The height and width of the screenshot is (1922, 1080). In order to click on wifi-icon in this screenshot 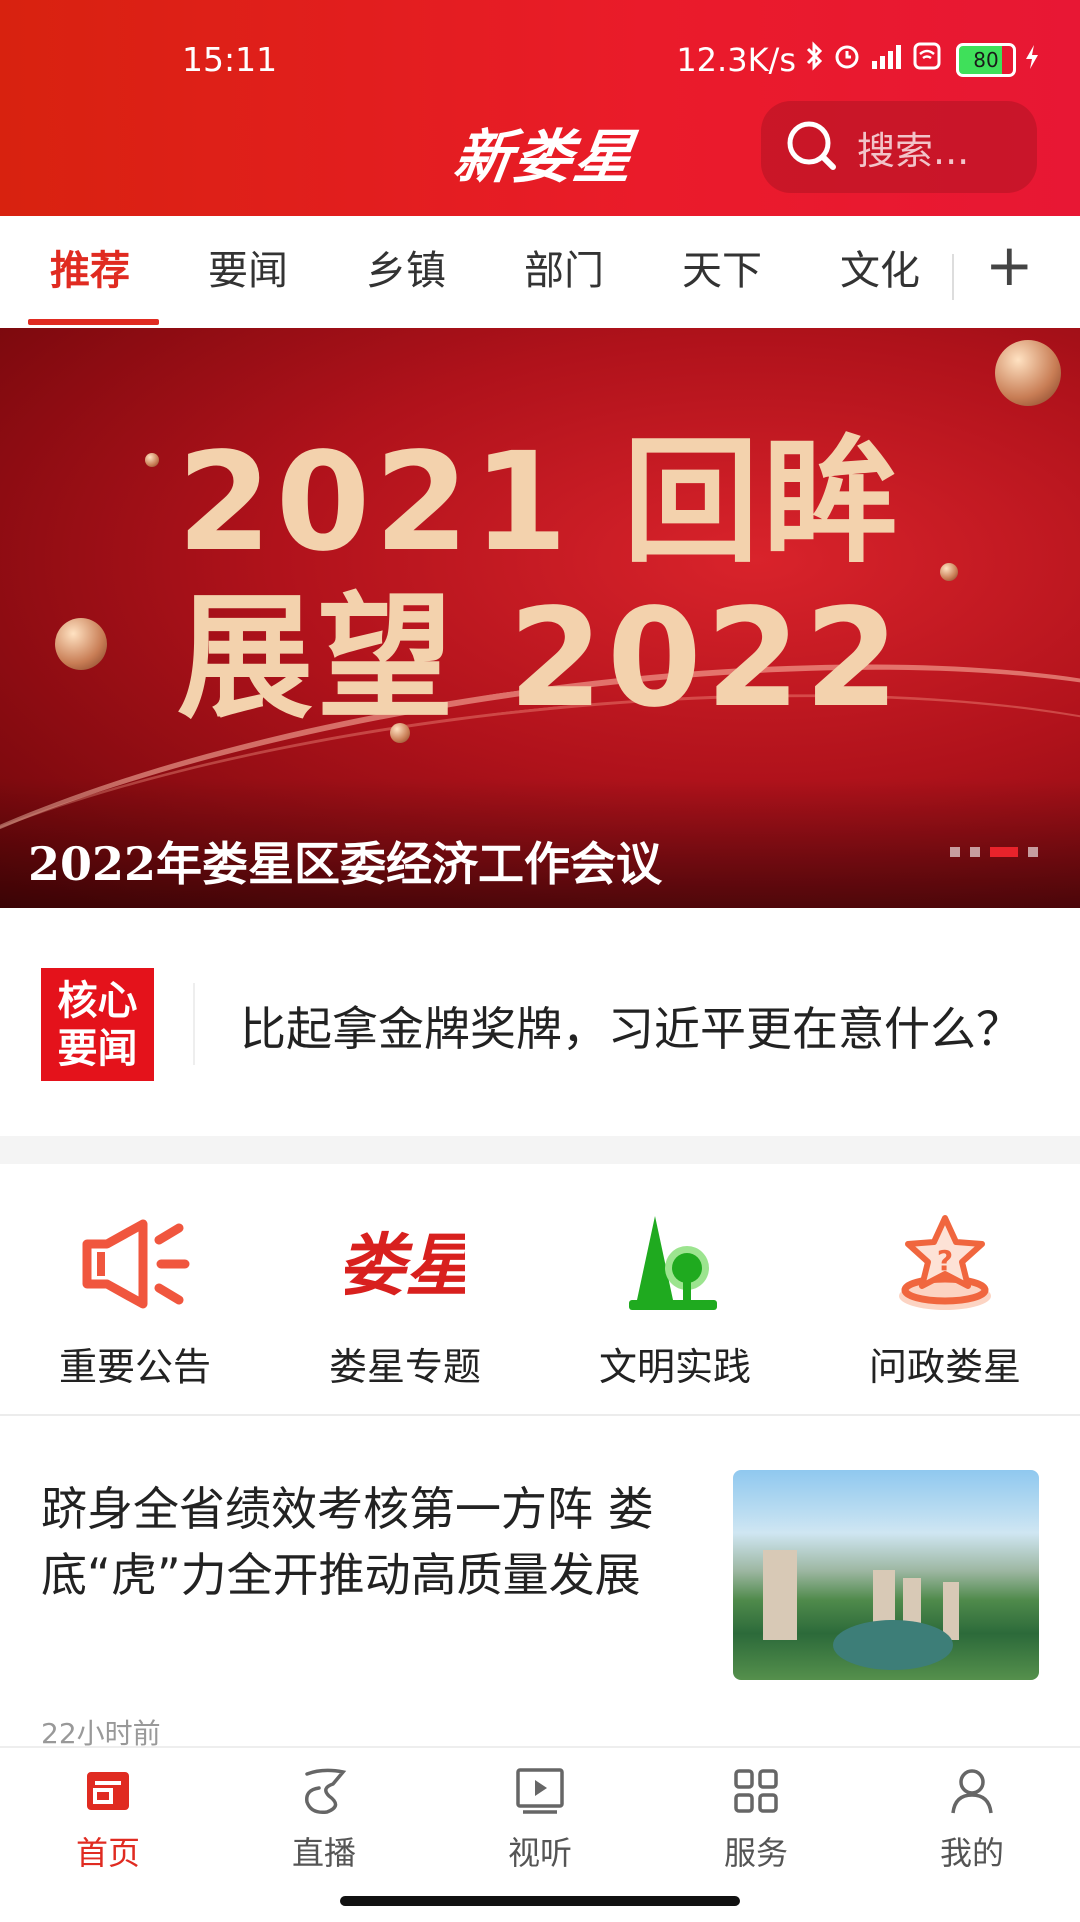, I will do `click(927, 60)`.